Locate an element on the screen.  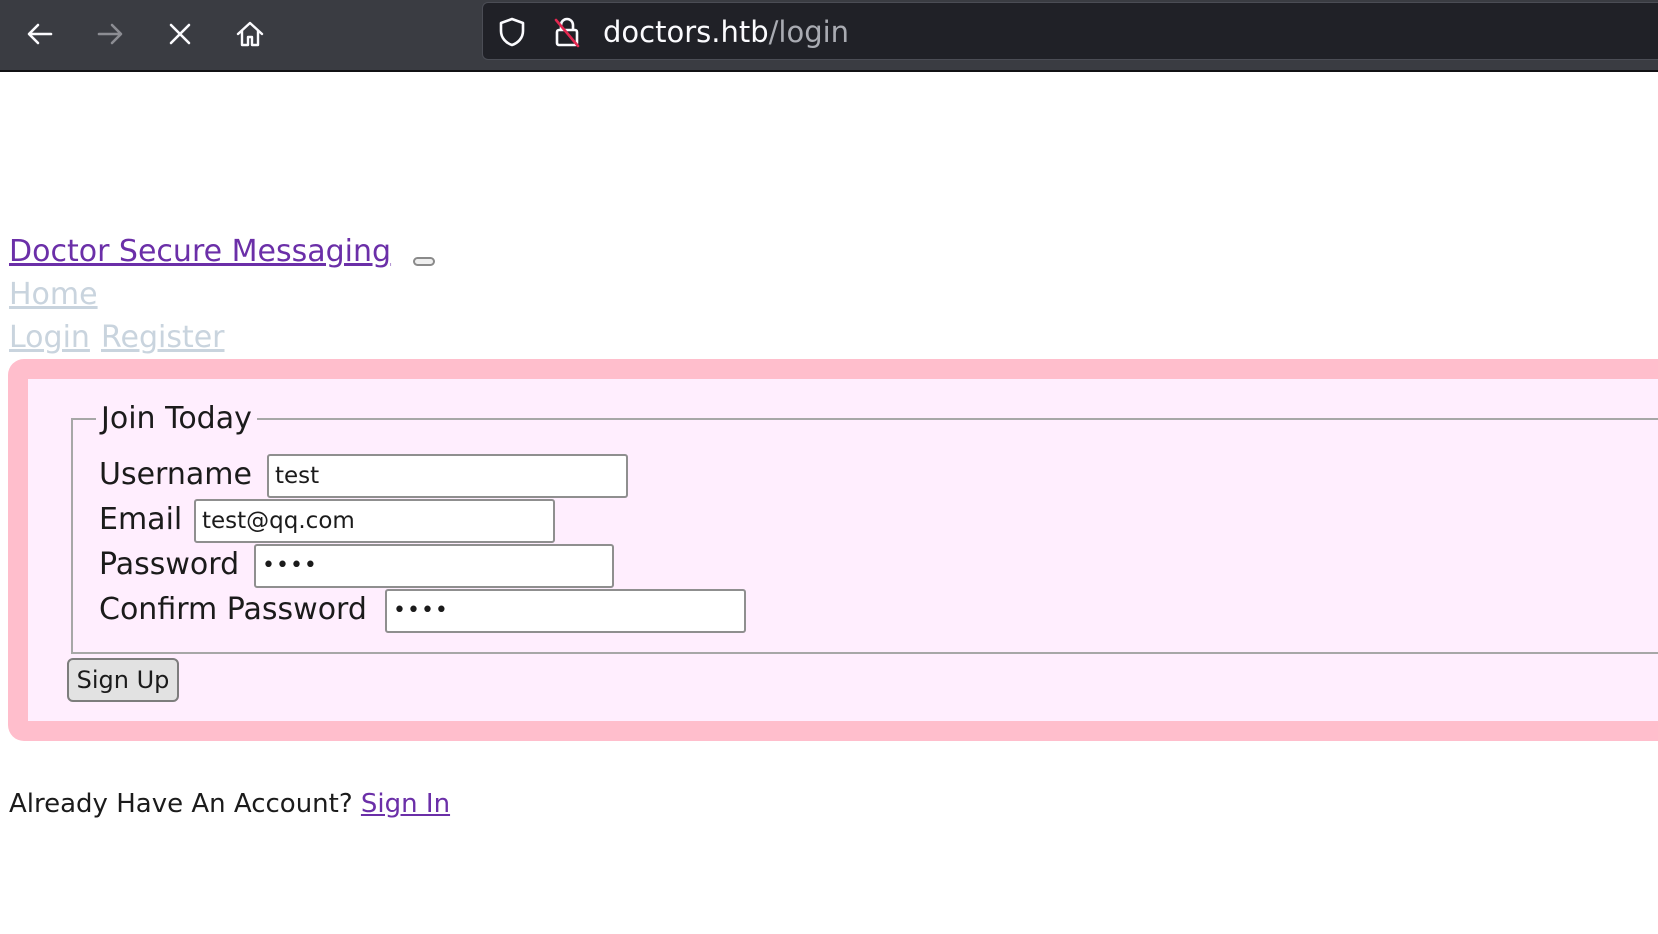
insecure-lock-icon is located at coordinates (567, 32).